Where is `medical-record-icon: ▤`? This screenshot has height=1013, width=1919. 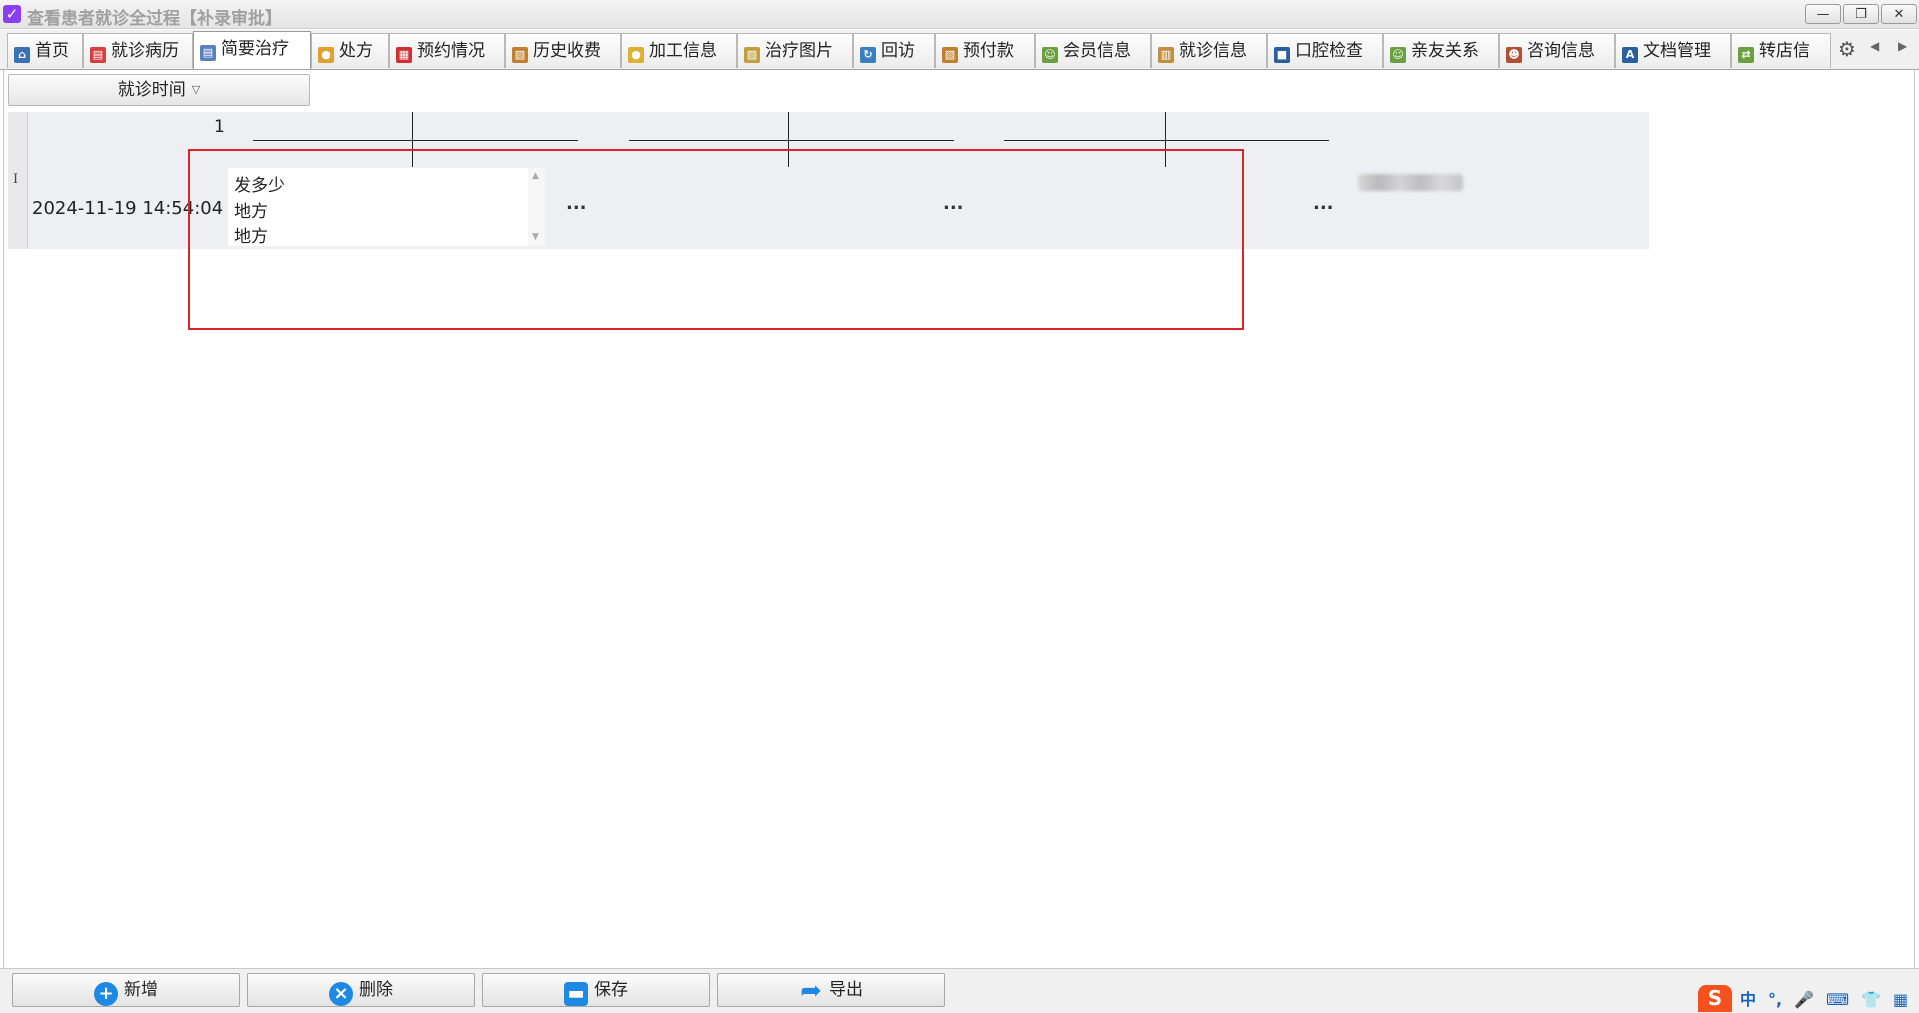 medical-record-icon: ▤ is located at coordinates (98, 55).